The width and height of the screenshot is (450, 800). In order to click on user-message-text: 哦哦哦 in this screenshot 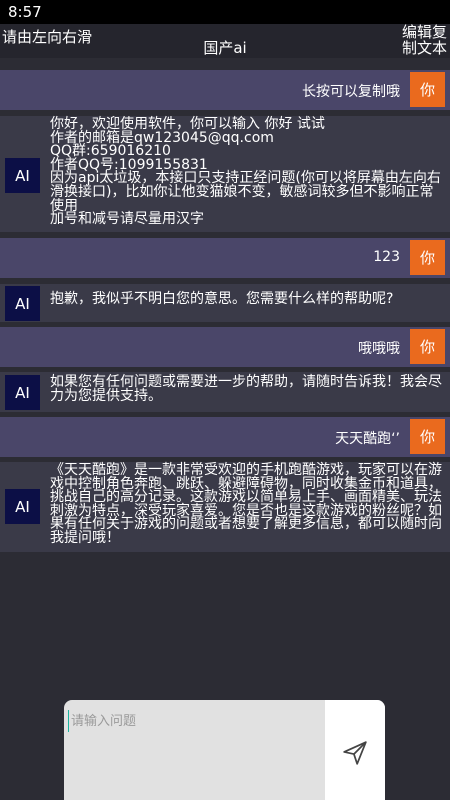, I will do `click(379, 349)`.